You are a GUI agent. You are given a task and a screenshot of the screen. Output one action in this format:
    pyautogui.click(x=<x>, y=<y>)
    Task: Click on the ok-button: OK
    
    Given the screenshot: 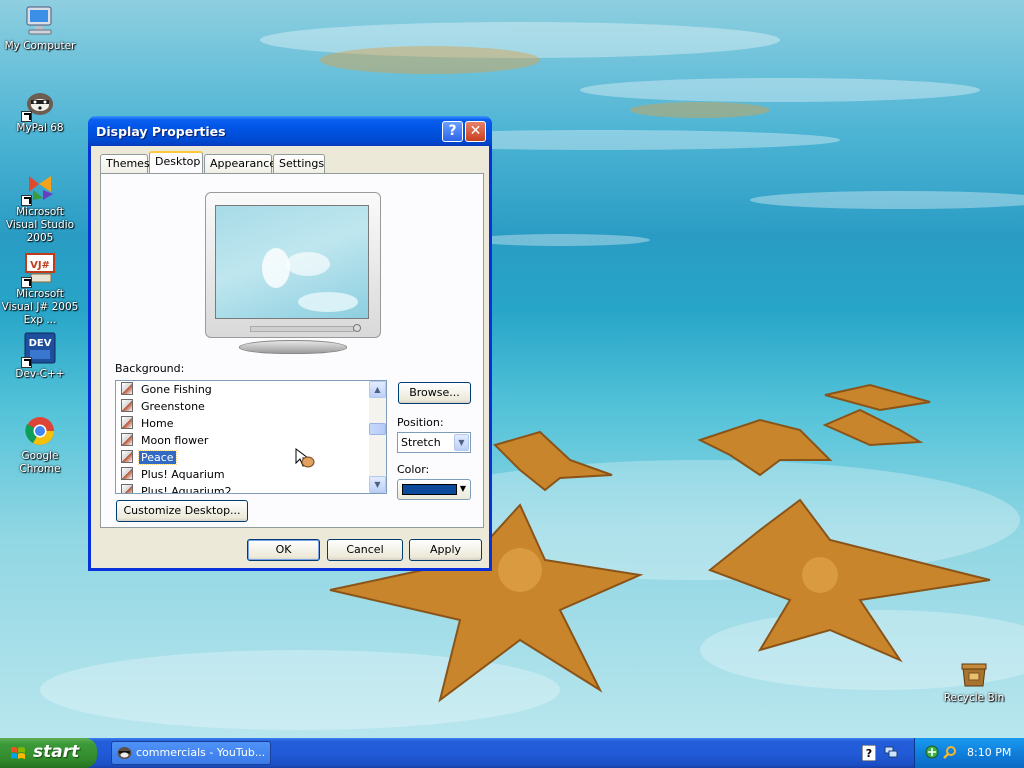 What is the action you would take?
    pyautogui.click(x=283, y=550)
    